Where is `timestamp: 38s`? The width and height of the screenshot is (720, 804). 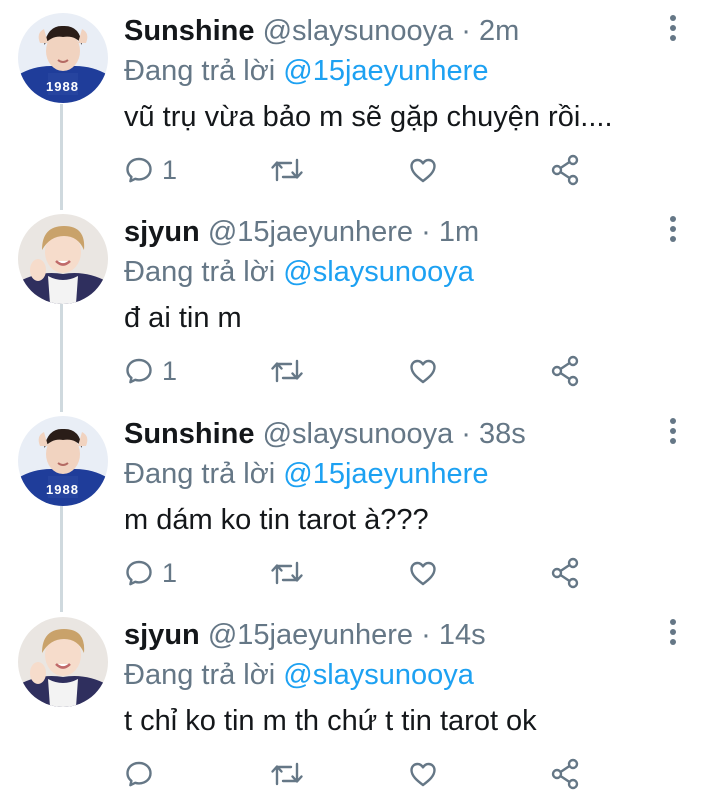
timestamp: 38s is located at coordinates (502, 434).